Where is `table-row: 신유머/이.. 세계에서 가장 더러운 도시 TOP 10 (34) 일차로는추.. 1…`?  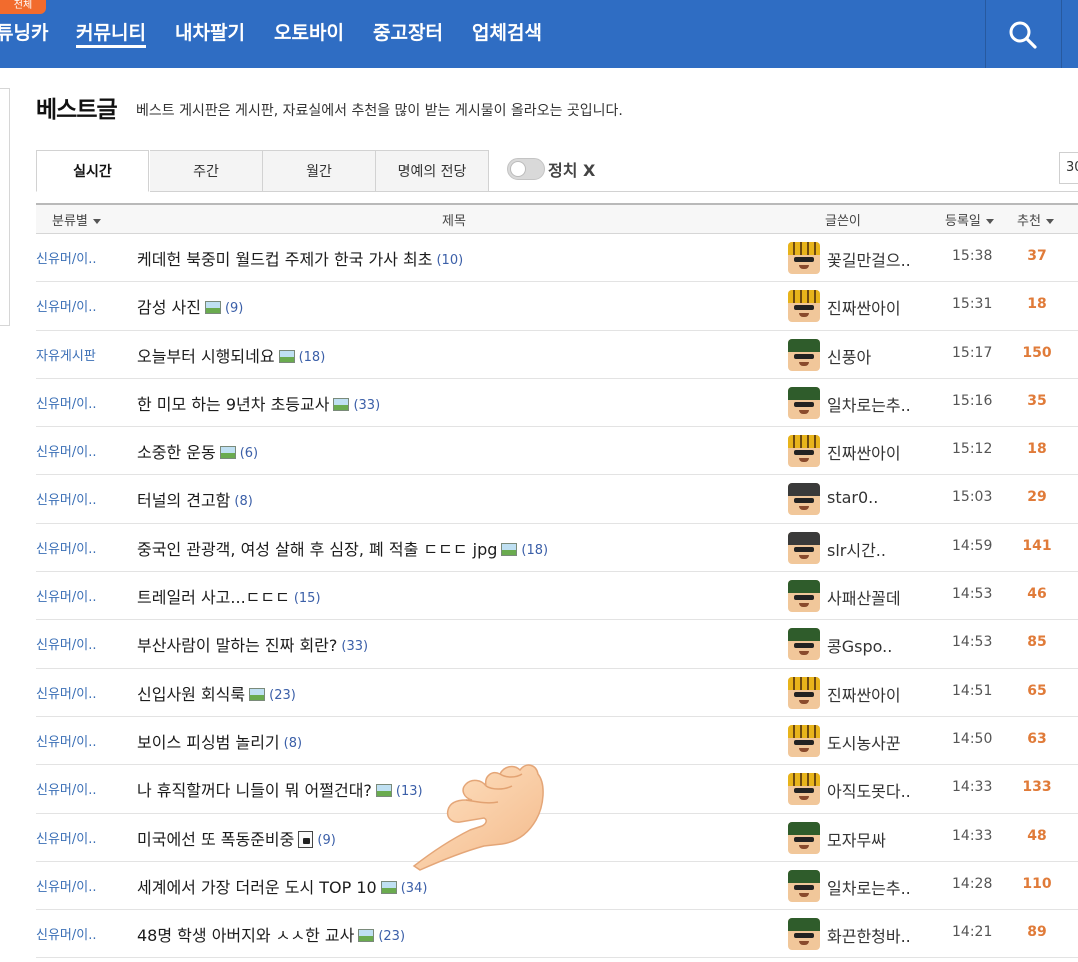 table-row: 신유머/이.. 세계에서 가장 더러운 도시 TOP 10 (34) 일차로는추.. 1… is located at coordinates (557, 886).